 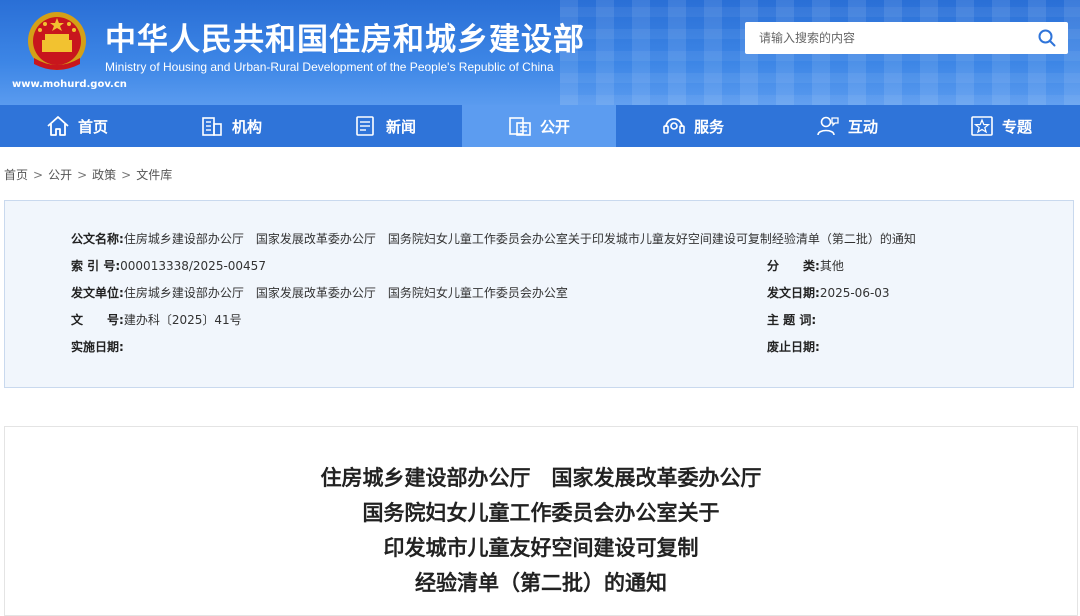 I want to click on nav-label: 新闻, so click(x=400, y=126).